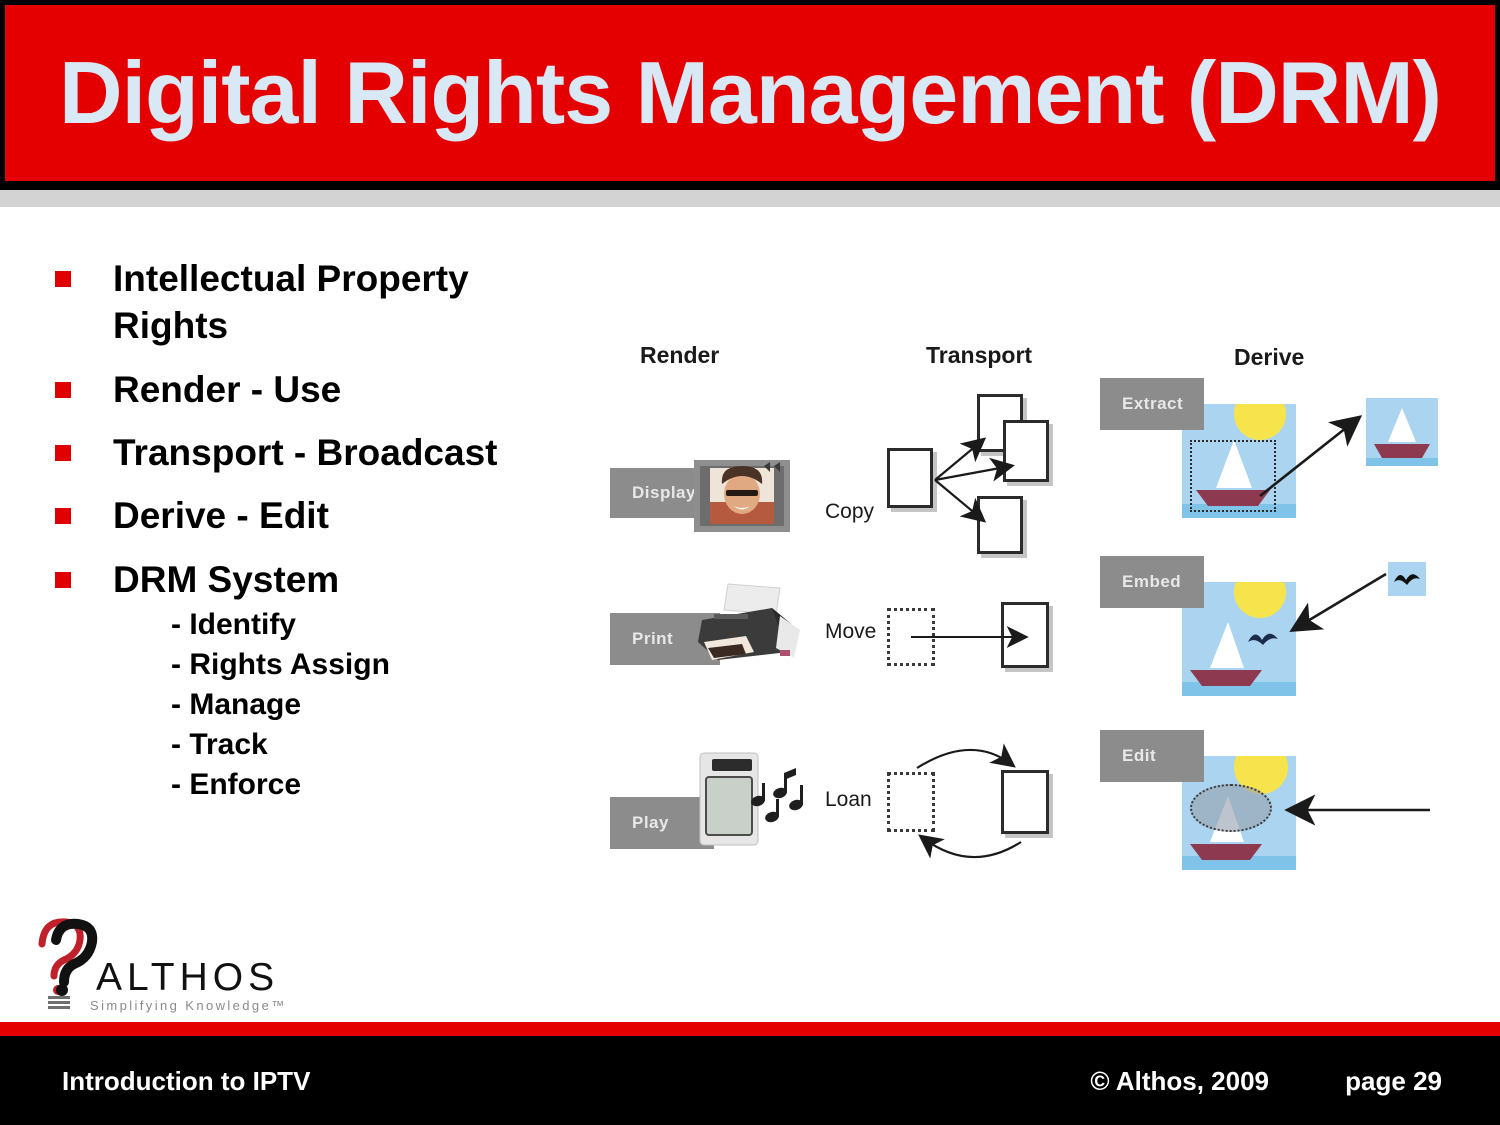 This screenshot has width=1500, height=1125. Describe the element at coordinates (335, 515) in the screenshot. I see `list-item: Derive - Edit` at that location.